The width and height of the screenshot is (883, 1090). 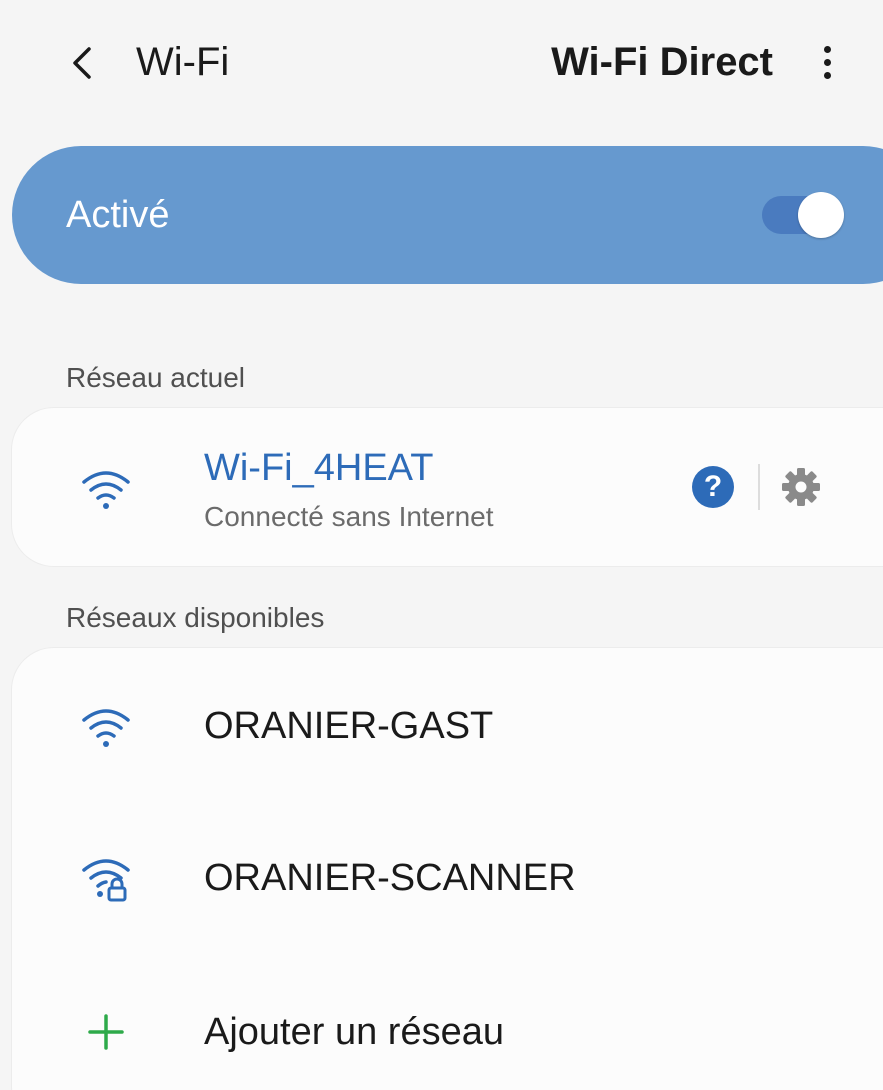 I want to click on wifi-lock-icon, so click(x=106, y=880).